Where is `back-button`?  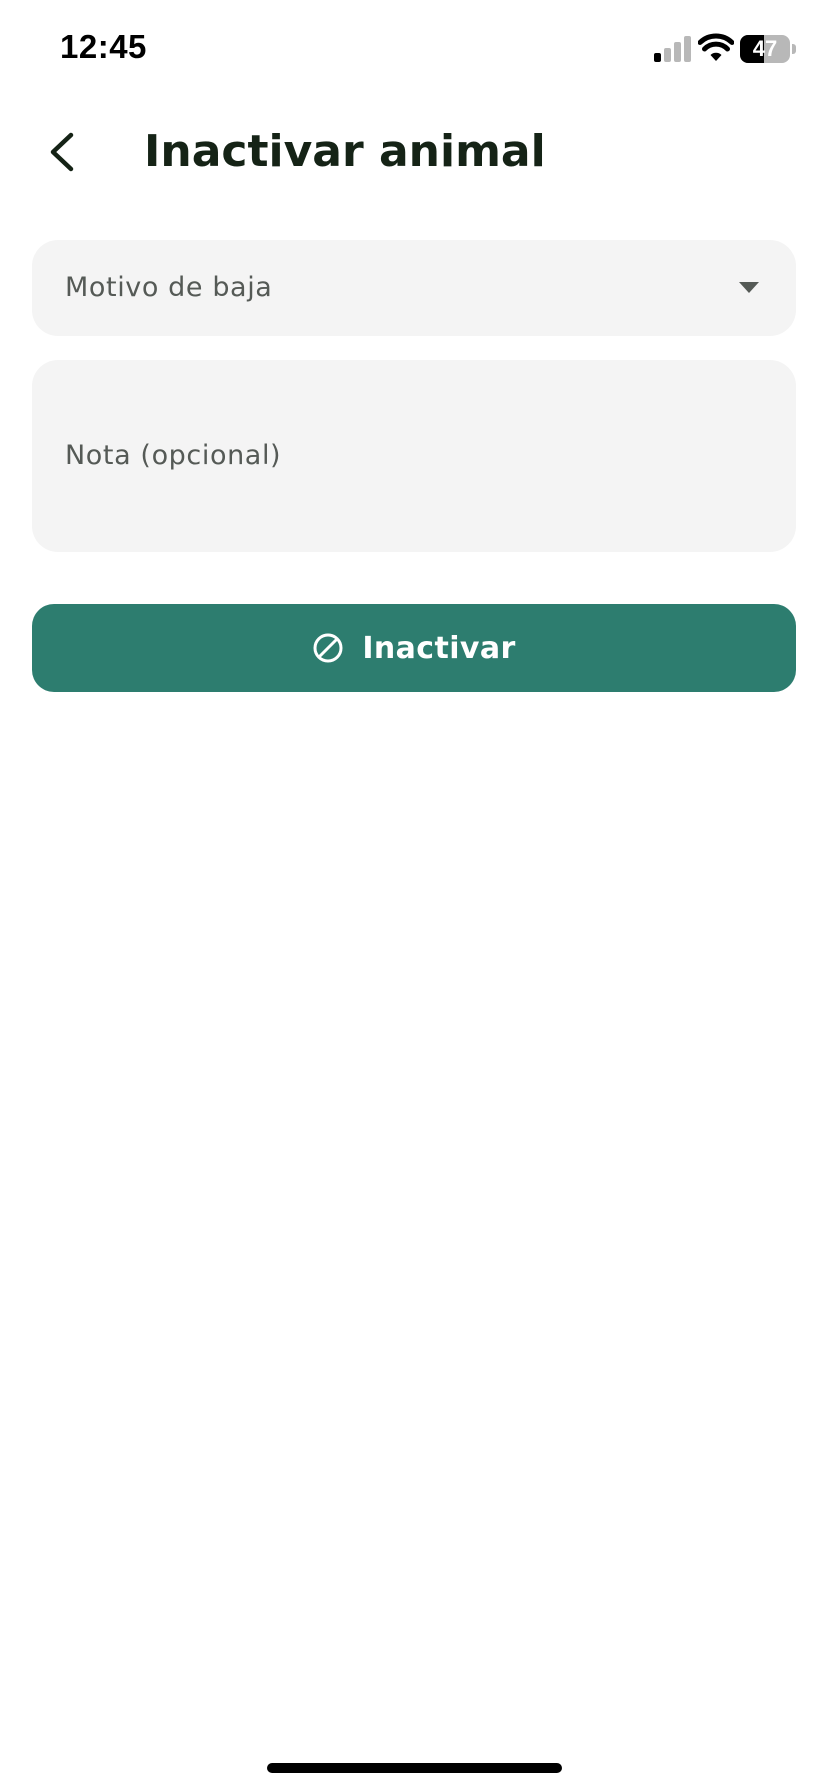
back-button is located at coordinates (62, 152).